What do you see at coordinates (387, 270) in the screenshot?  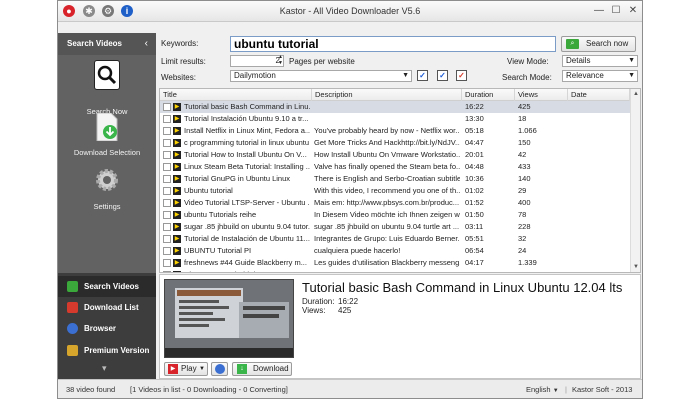 I see `row-description` at bounding box center [387, 270].